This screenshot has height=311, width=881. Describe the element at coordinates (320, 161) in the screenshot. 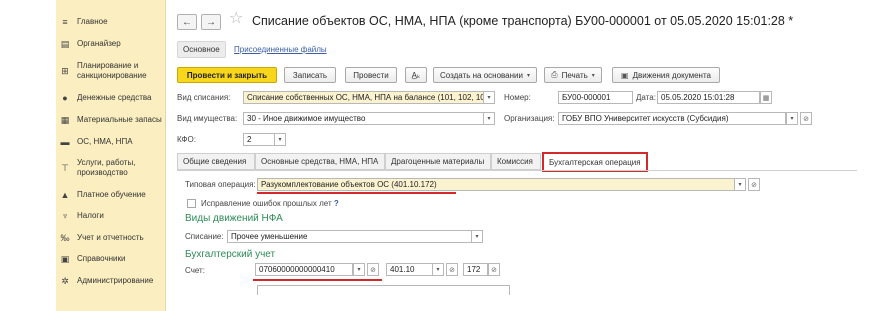

I see `tab-fixed-assets: Основные средства, НМА, НПА` at that location.